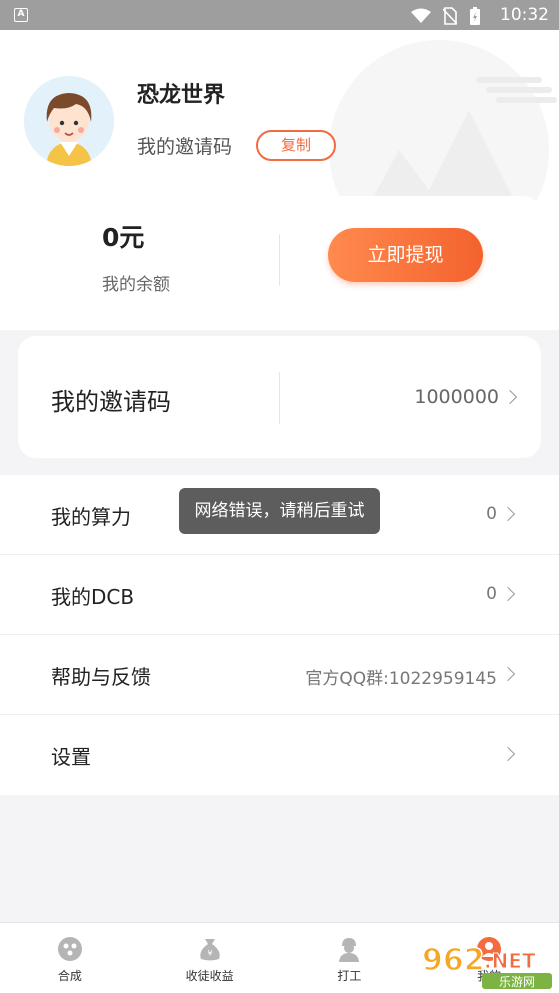 This screenshot has width=559, height=993. I want to click on menu-item-value: 官方QQ群:1022959145, so click(401, 679).